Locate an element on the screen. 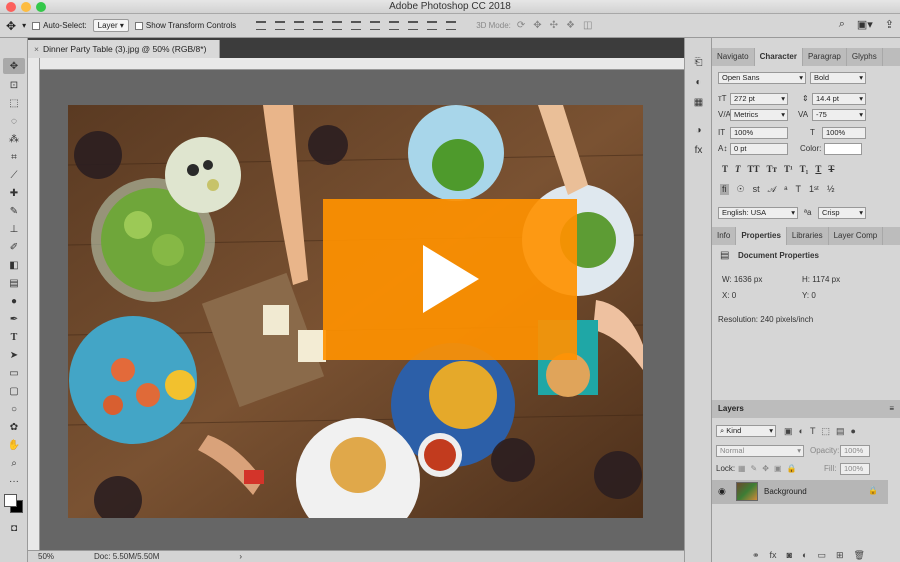 The image size is (900, 562). vertical-scale-field: 100% is located at coordinates (759, 133).